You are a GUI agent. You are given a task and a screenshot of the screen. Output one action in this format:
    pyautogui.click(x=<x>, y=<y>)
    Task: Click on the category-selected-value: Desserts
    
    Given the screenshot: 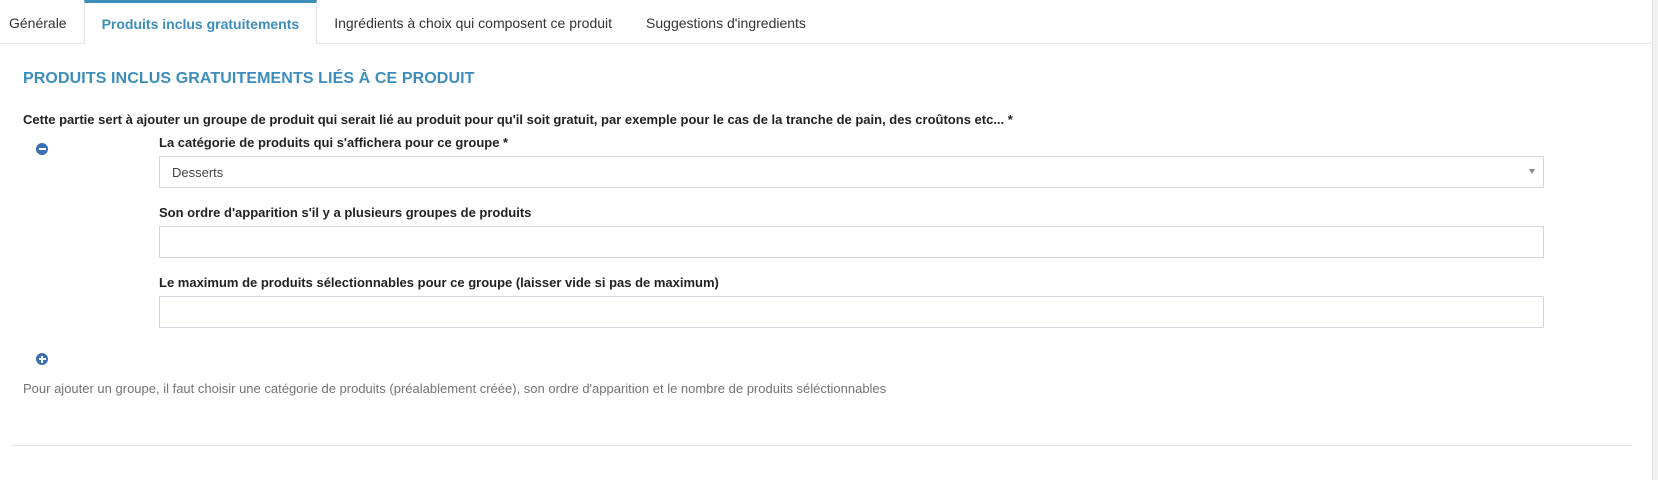 What is the action you would take?
    pyautogui.click(x=198, y=172)
    